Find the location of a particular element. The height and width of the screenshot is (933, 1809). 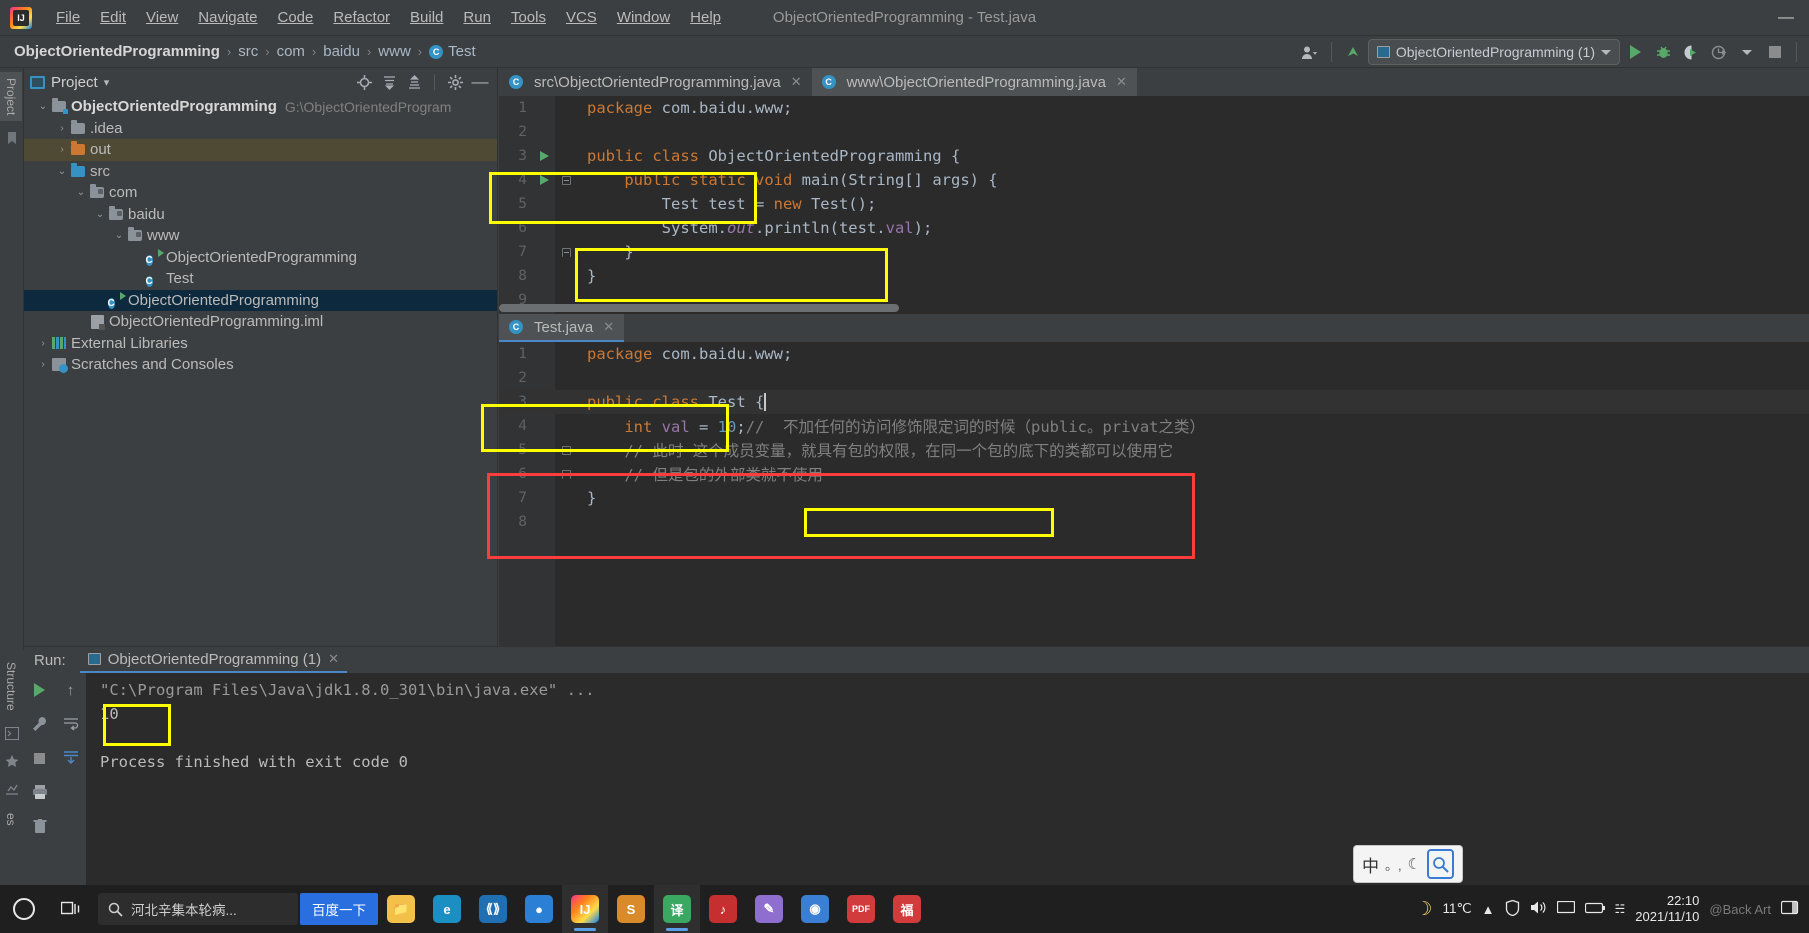

code-line: 5 // 此时 这个成员变量，就具有包的权限，在同一个包的底下的类都可以使用它 is located at coordinates (1154, 450).